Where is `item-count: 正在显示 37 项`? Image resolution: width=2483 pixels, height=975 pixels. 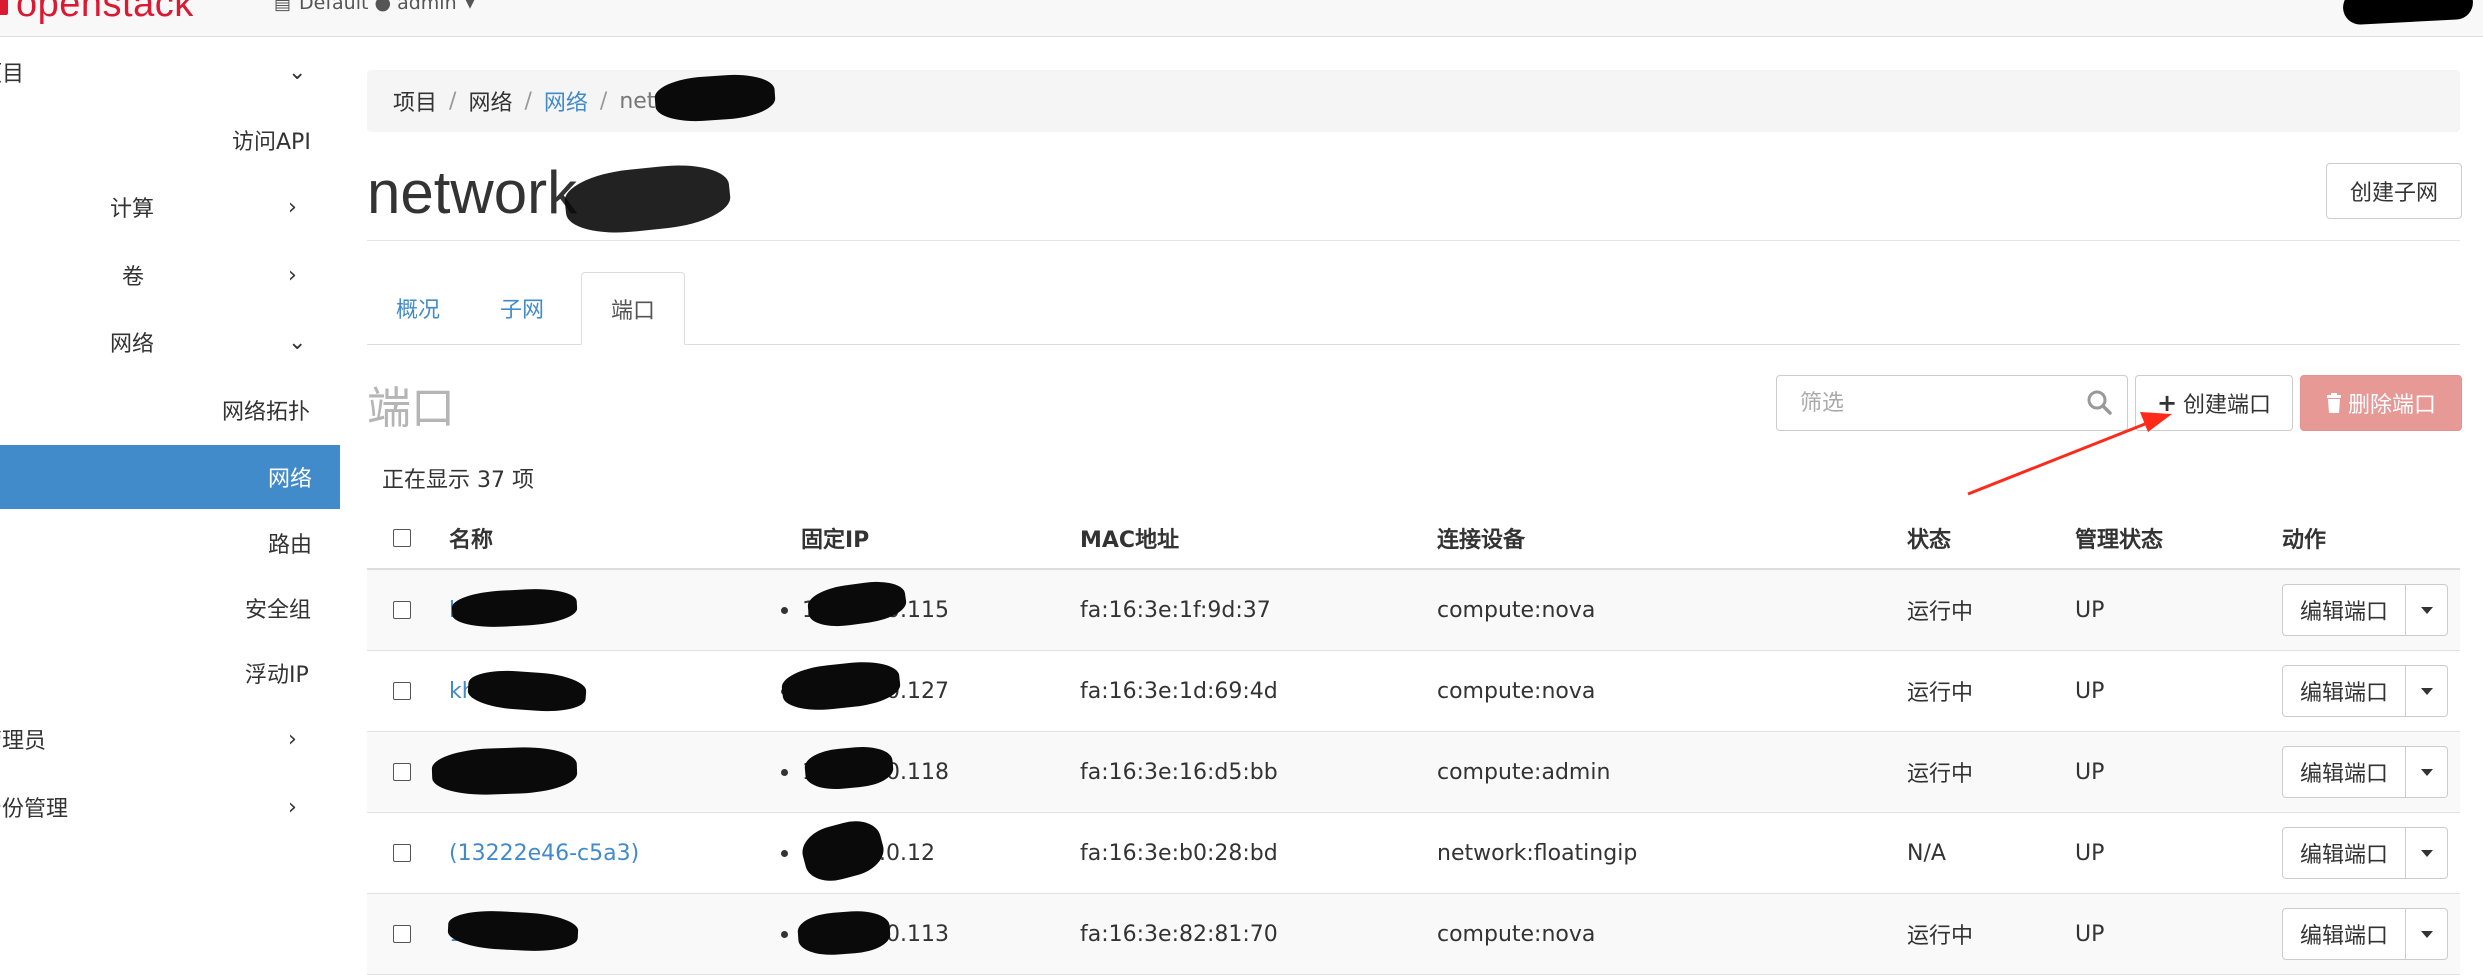
item-count: 正在显示 37 项 is located at coordinates (458, 480).